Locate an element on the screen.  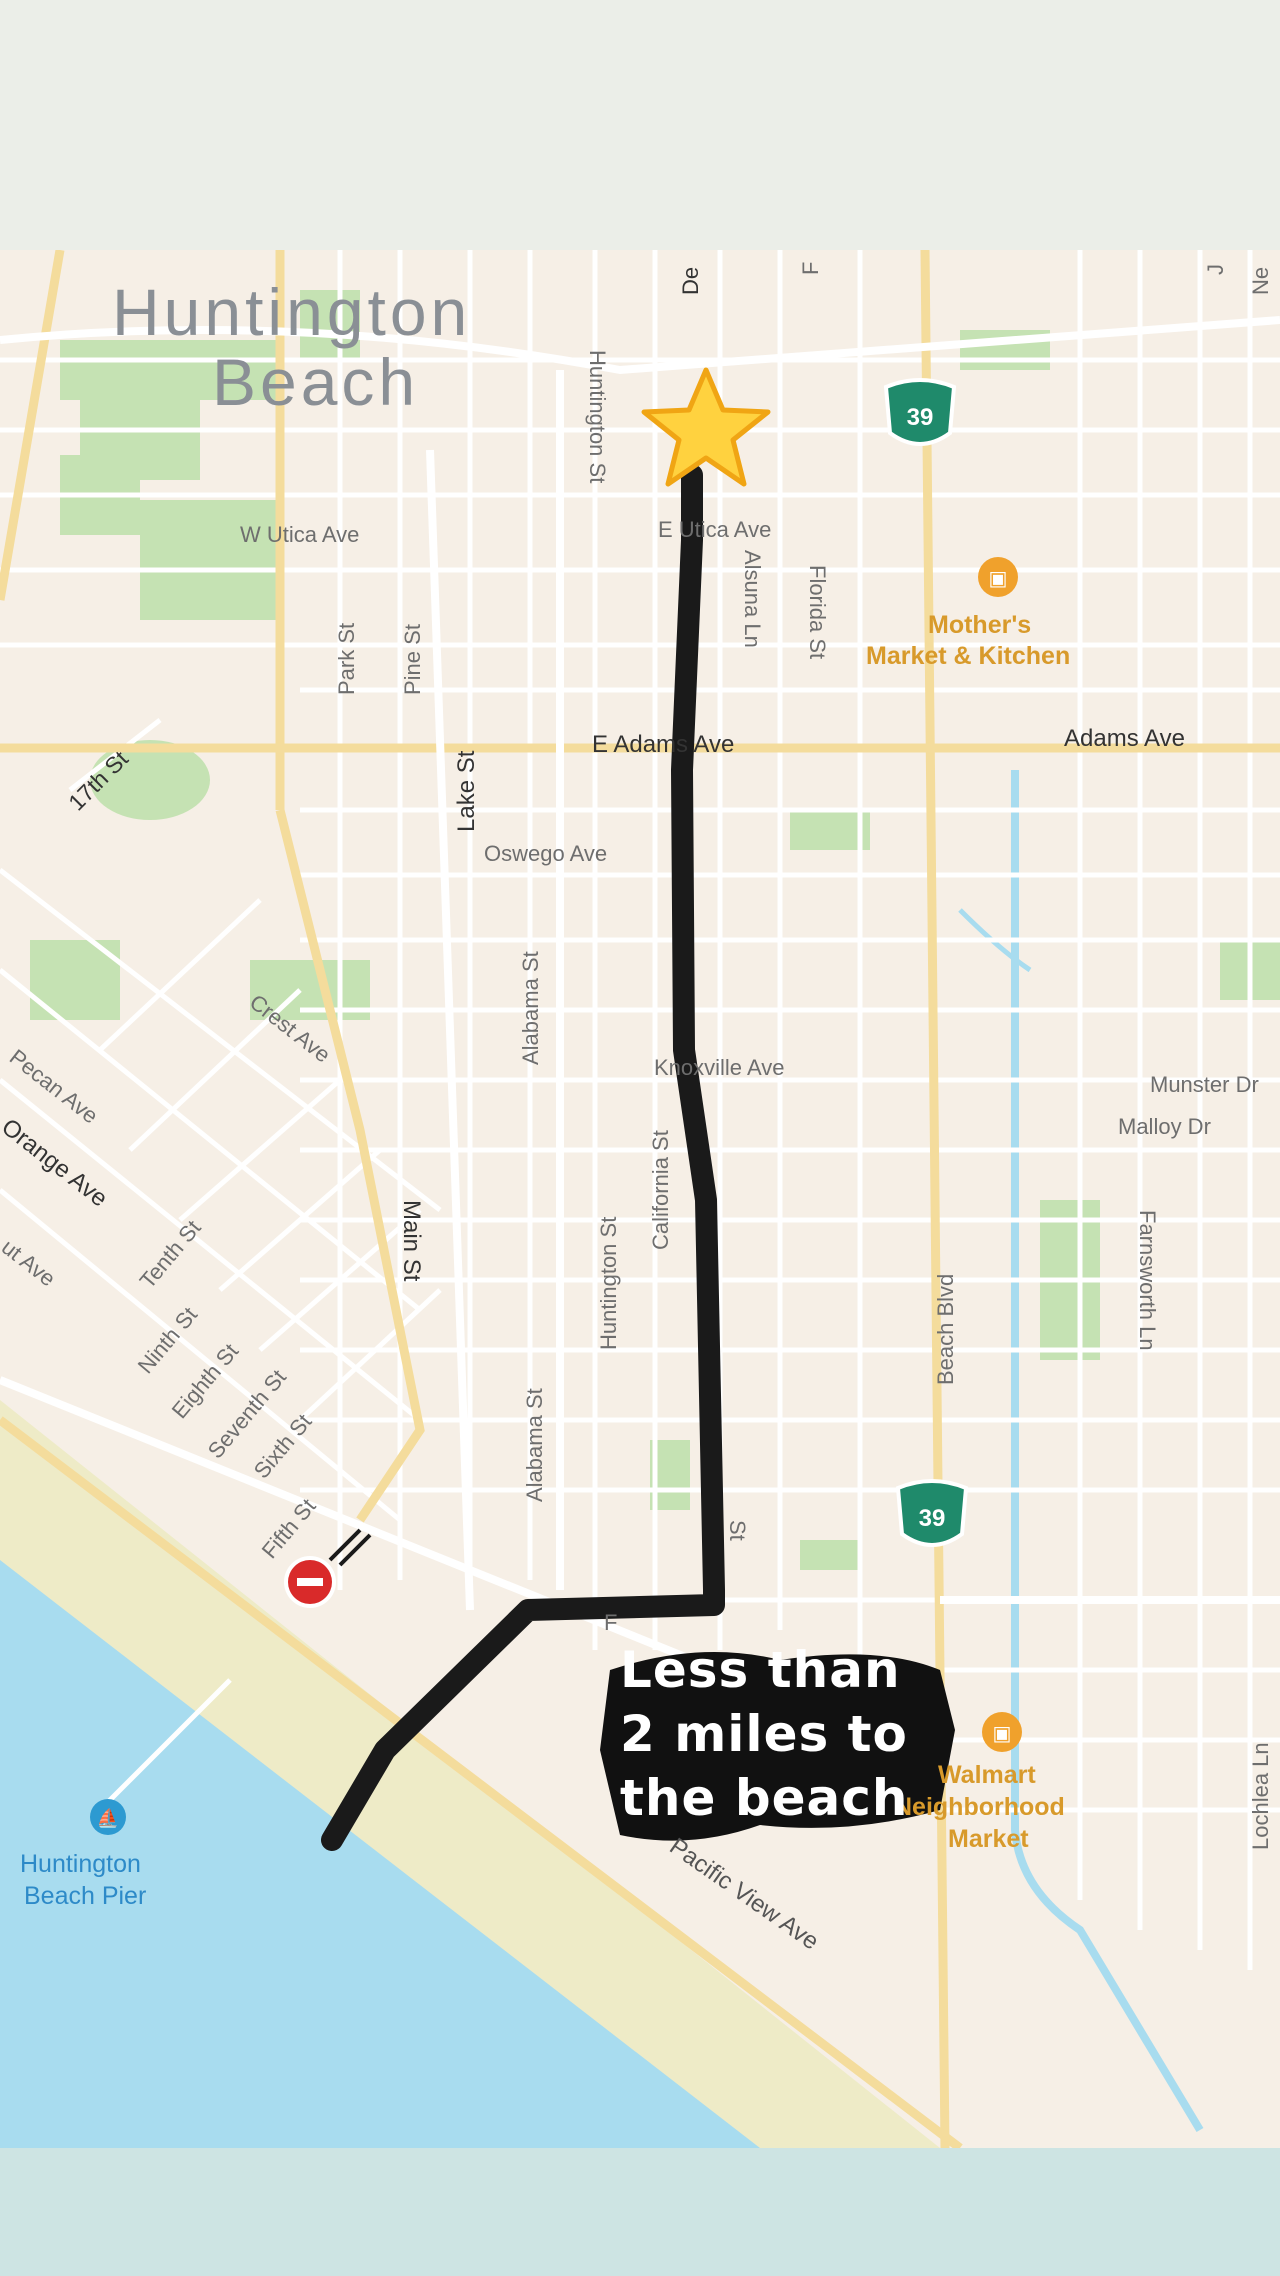
top-band is located at coordinates (640, 125).